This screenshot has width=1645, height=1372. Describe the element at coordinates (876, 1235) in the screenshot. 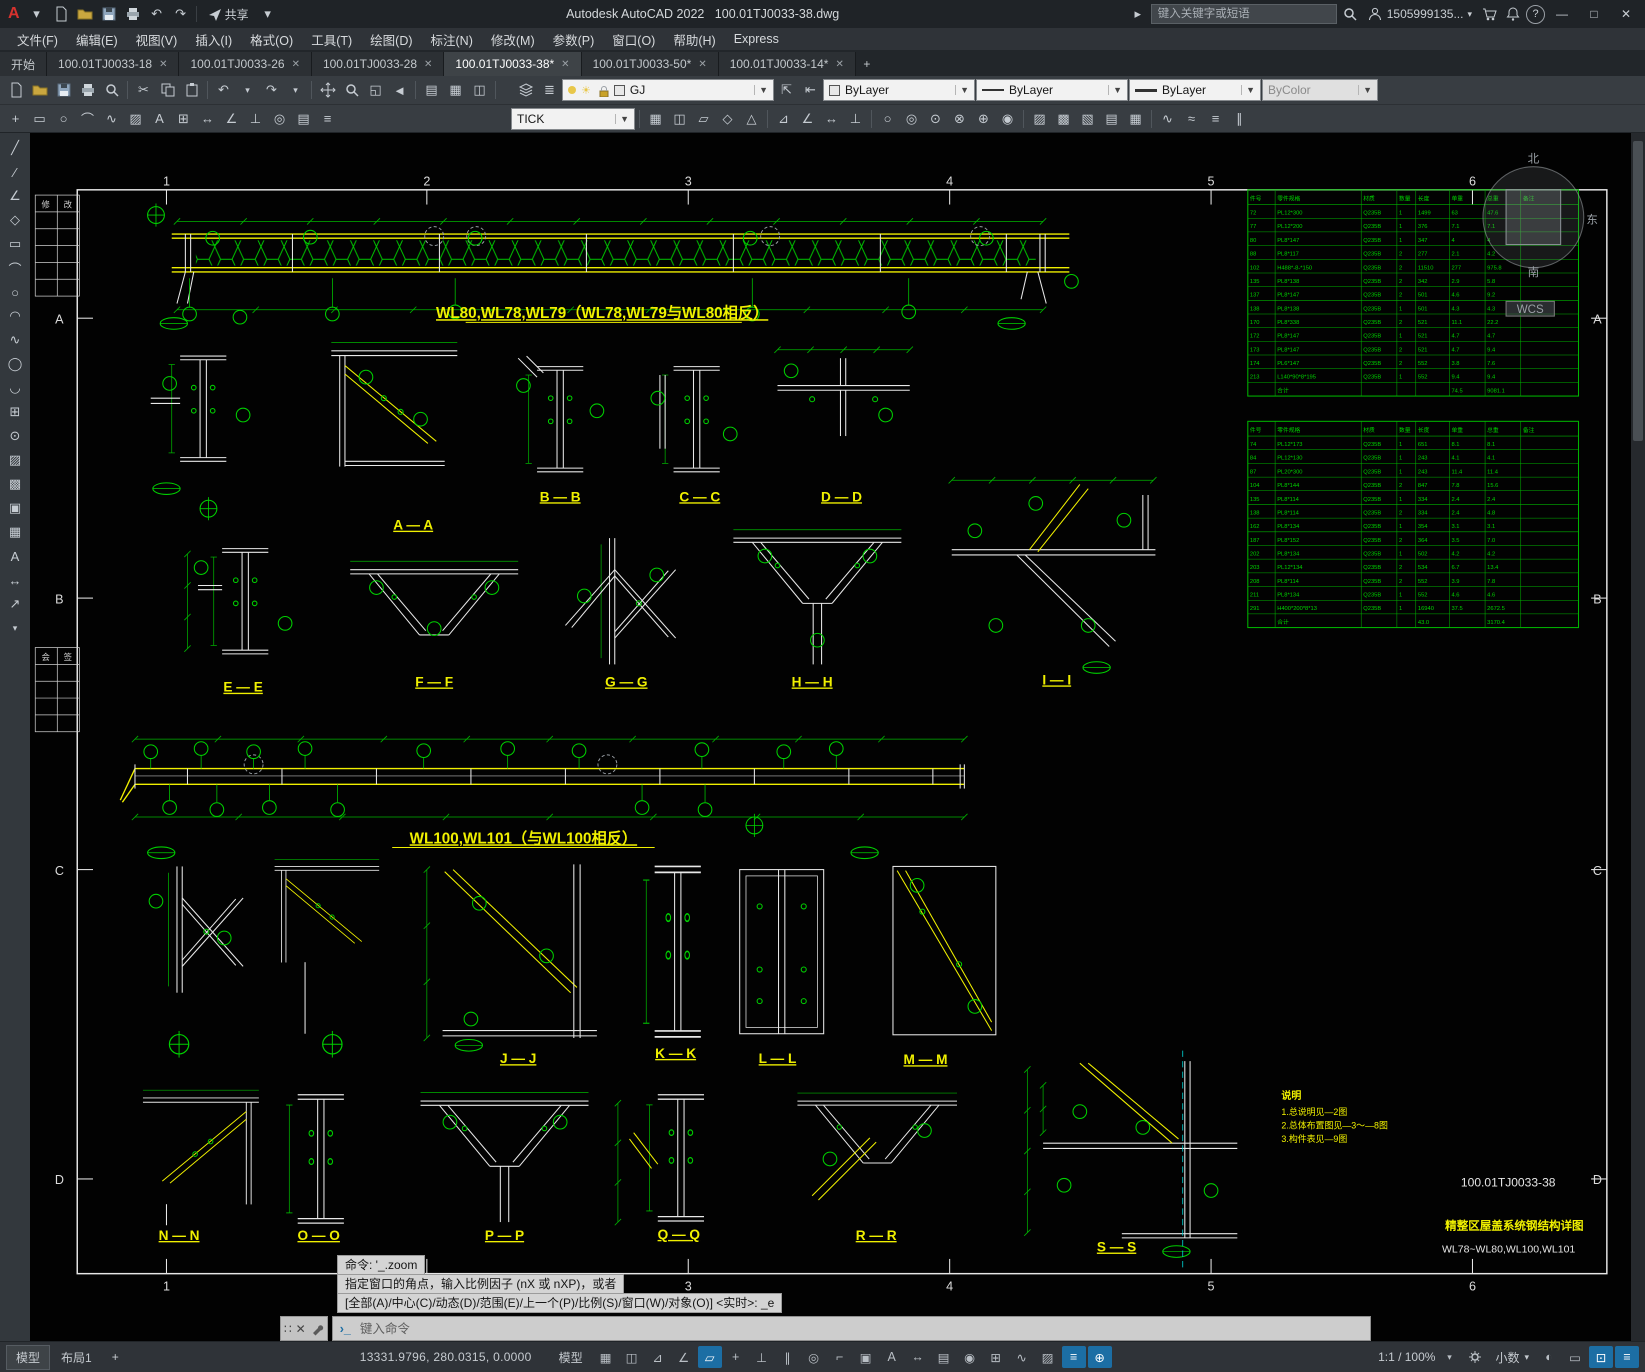

I see `label-r-r: R — R` at that location.